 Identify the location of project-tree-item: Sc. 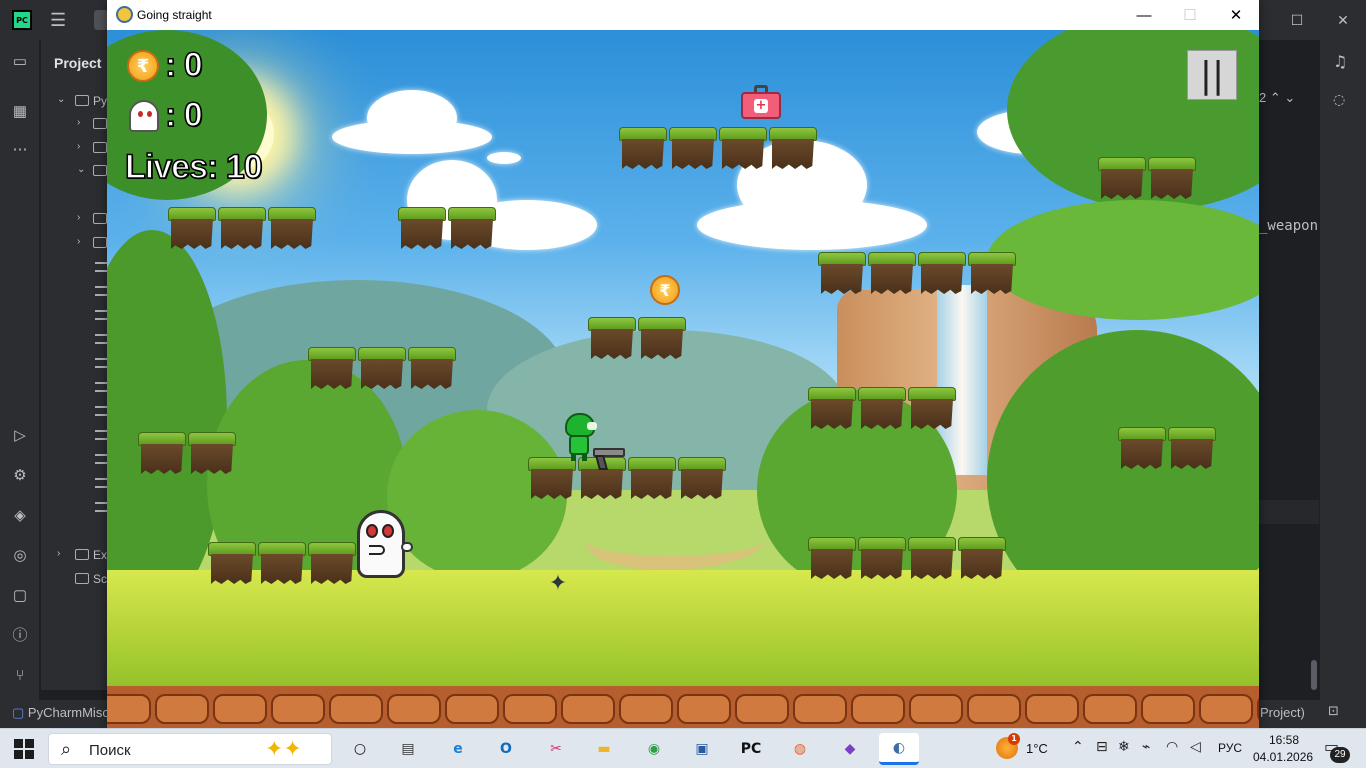
(74, 579).